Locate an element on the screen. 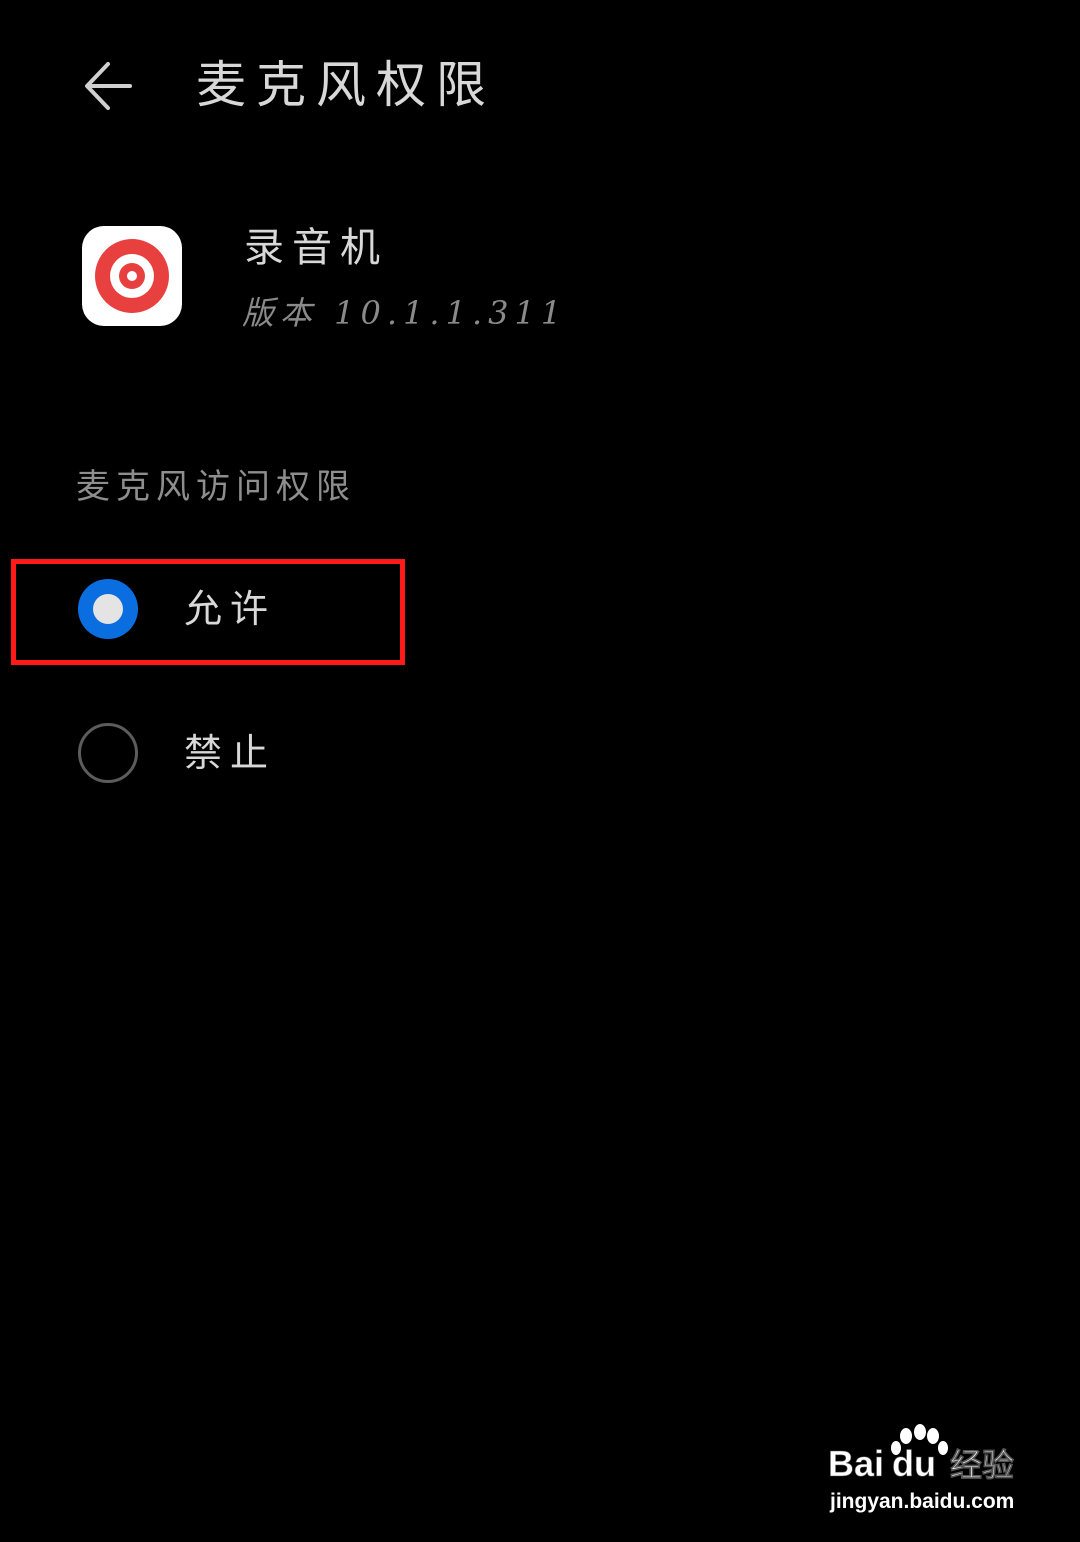  radio-allow-checked is located at coordinates (108, 609).